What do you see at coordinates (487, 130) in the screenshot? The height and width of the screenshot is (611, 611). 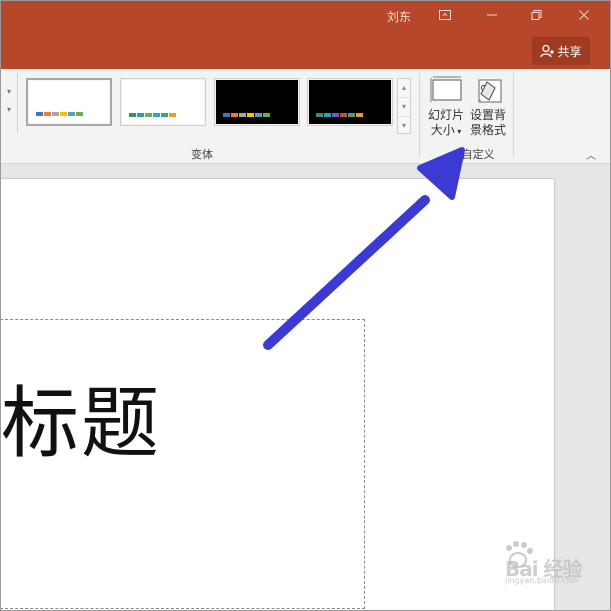 I see `format-background-label-2: 景格式` at bounding box center [487, 130].